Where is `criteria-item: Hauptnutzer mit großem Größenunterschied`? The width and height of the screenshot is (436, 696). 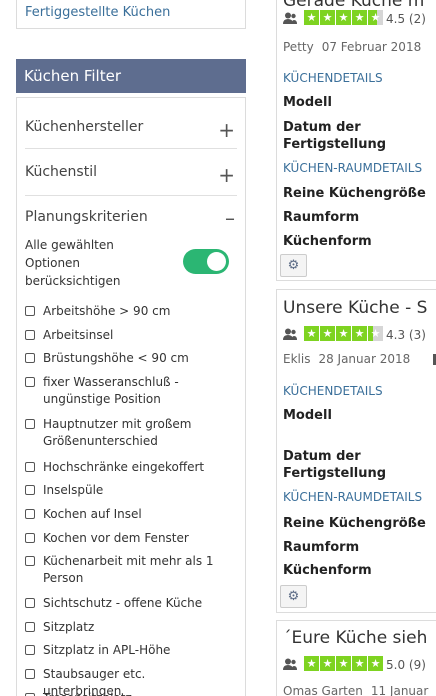 criteria-item: Hauptnutzer mit großem Größenunterschied is located at coordinates (125, 433).